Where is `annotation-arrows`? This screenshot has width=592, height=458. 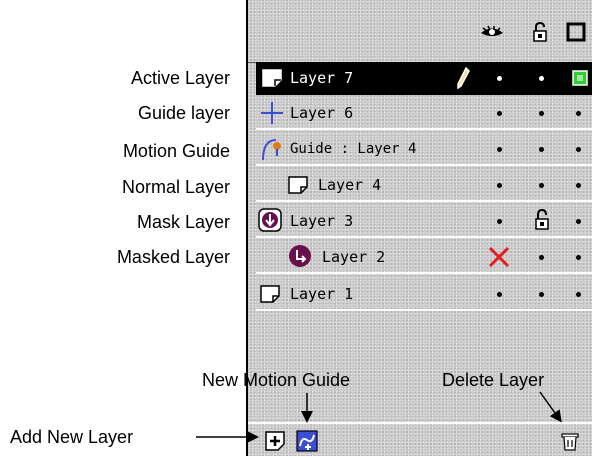 annotation-arrows is located at coordinates (379, 417).